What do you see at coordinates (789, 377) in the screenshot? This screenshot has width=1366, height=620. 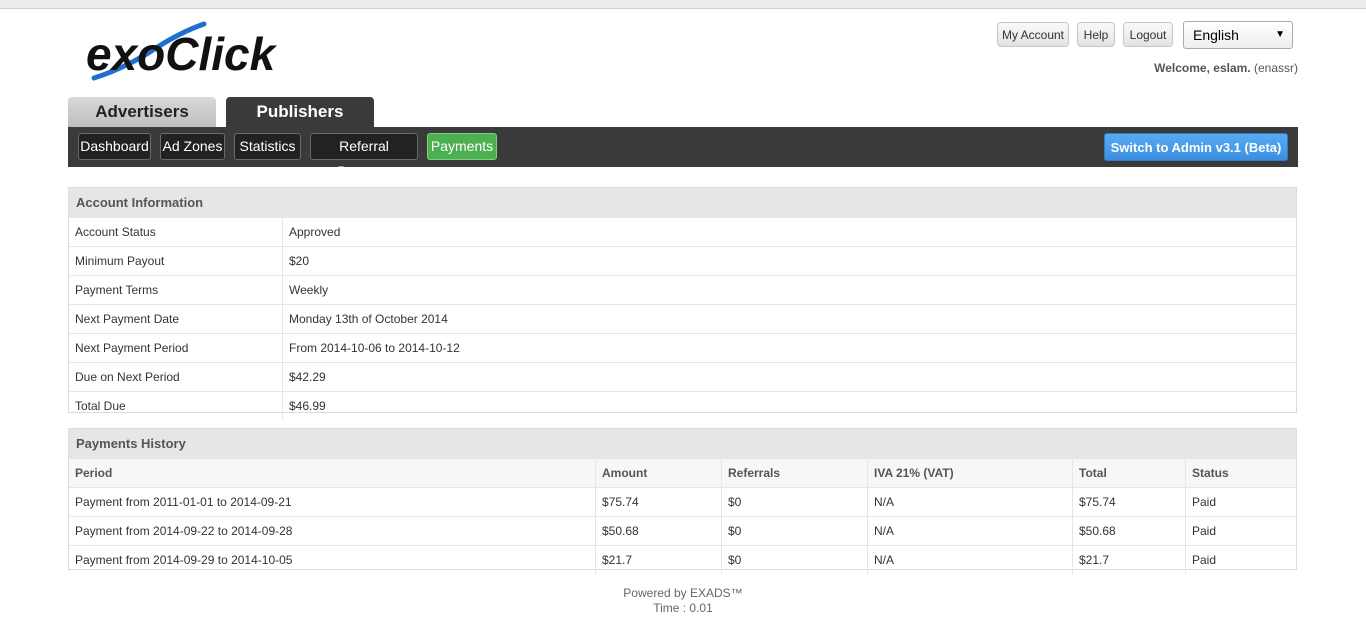 I see `account-value: $42.29` at bounding box center [789, 377].